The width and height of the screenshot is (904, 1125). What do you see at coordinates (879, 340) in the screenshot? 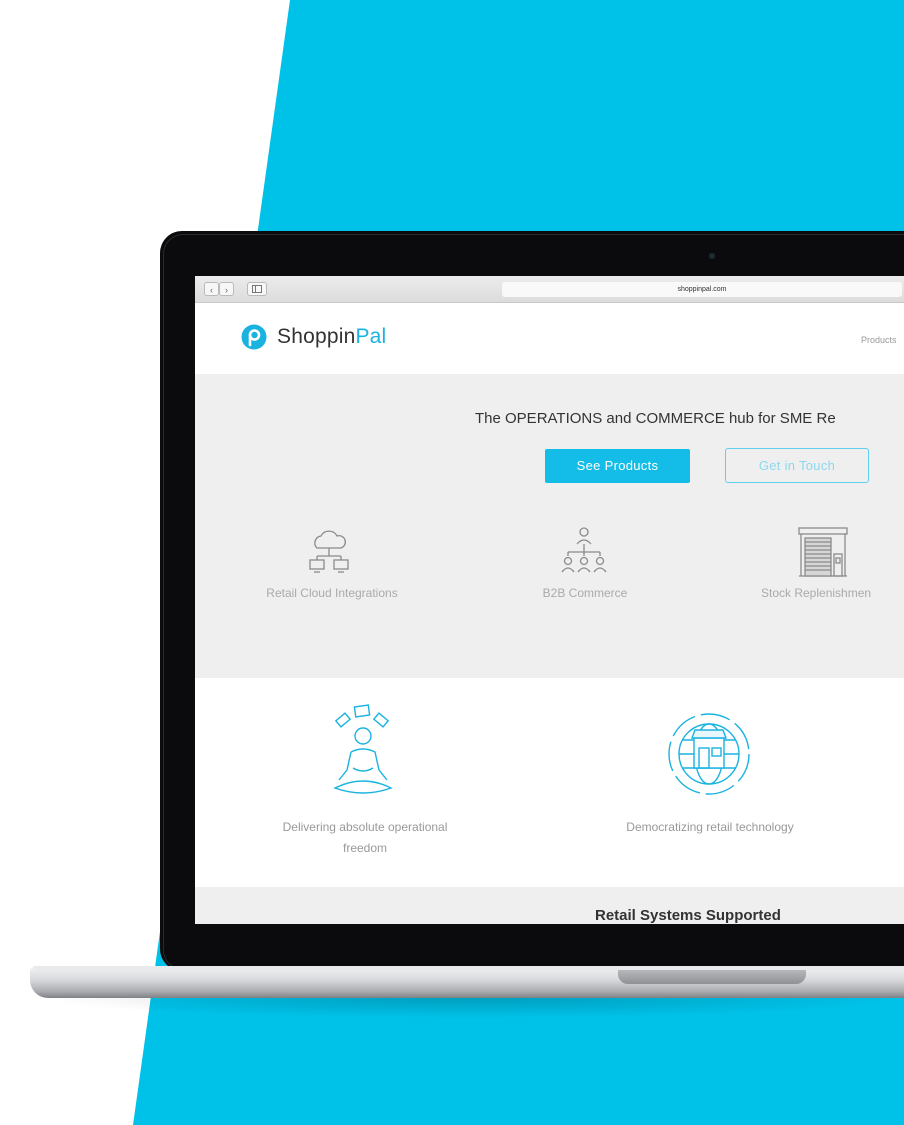
I see `nav-products-link: Products` at bounding box center [879, 340].